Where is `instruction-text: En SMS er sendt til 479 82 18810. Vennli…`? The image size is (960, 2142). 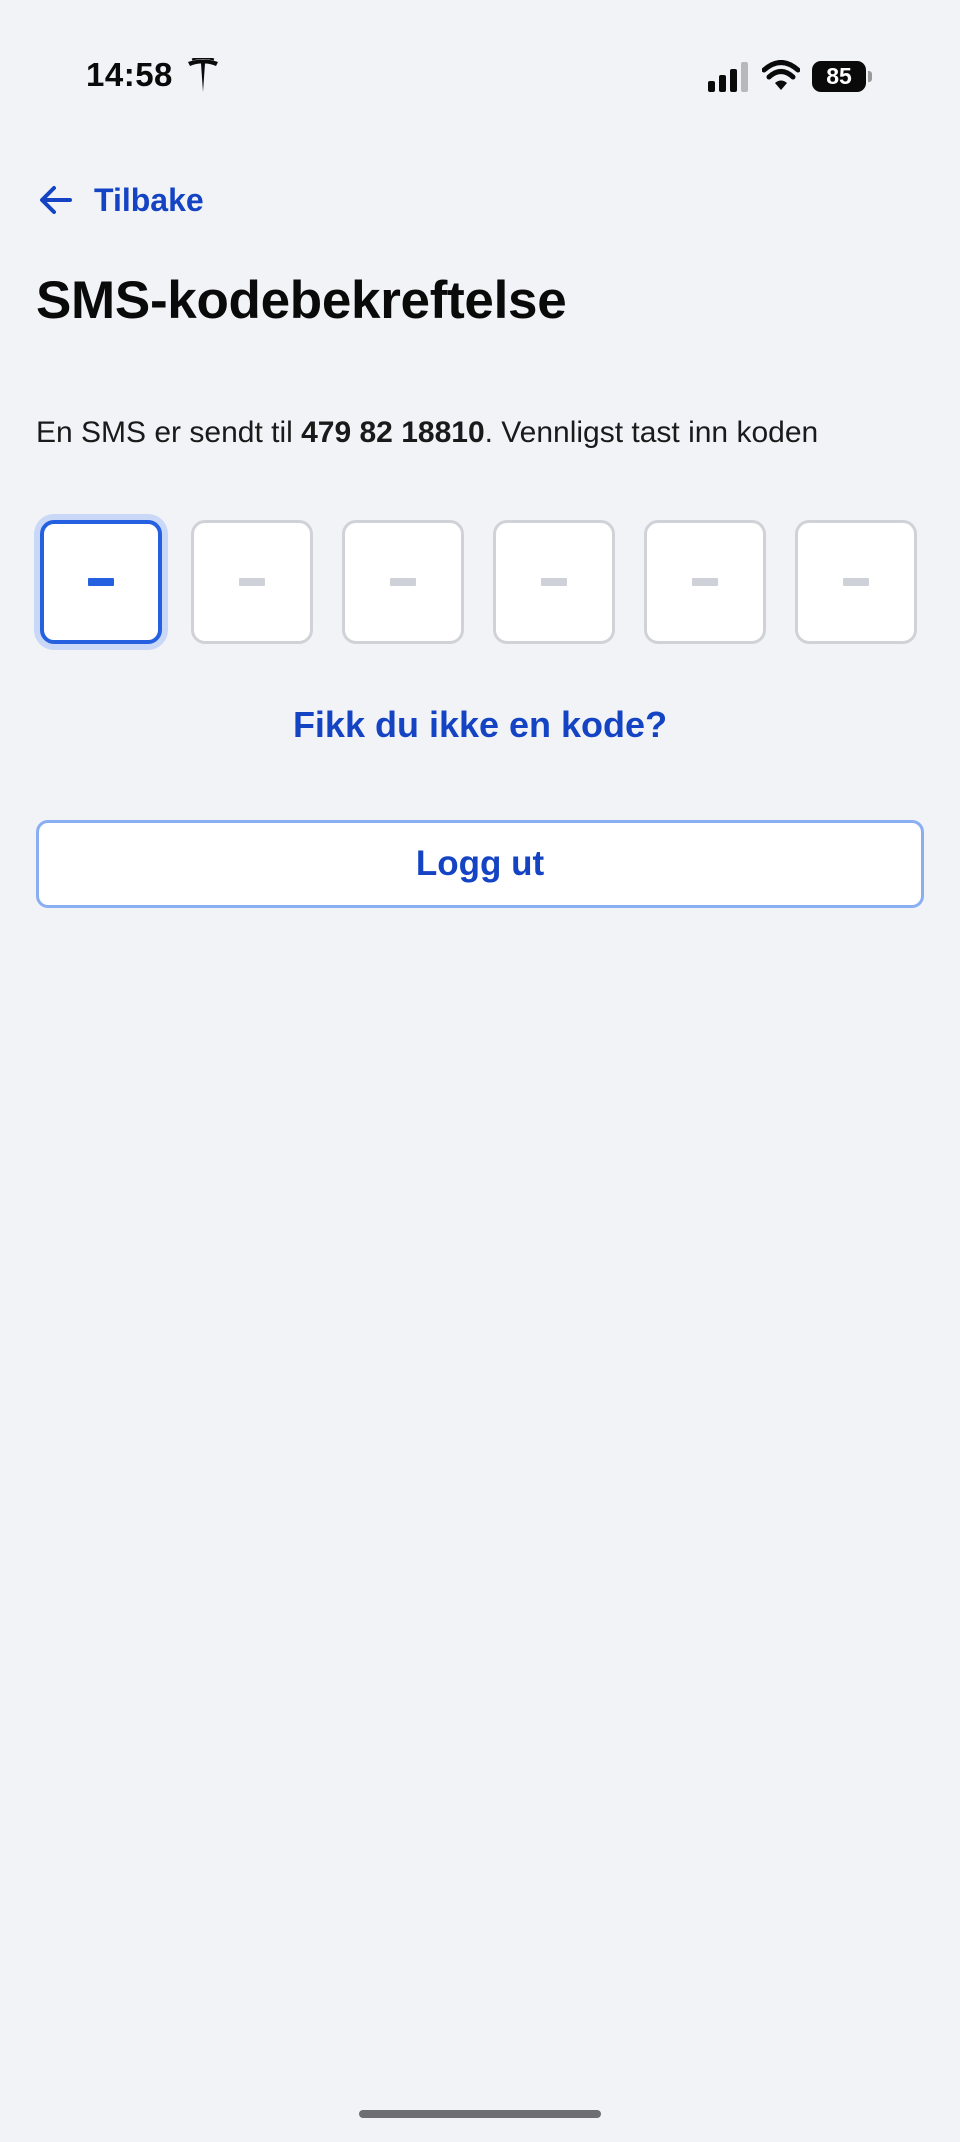
instruction-text: En SMS er sendt til 479 82 18810. Vennli… is located at coordinates (427, 433).